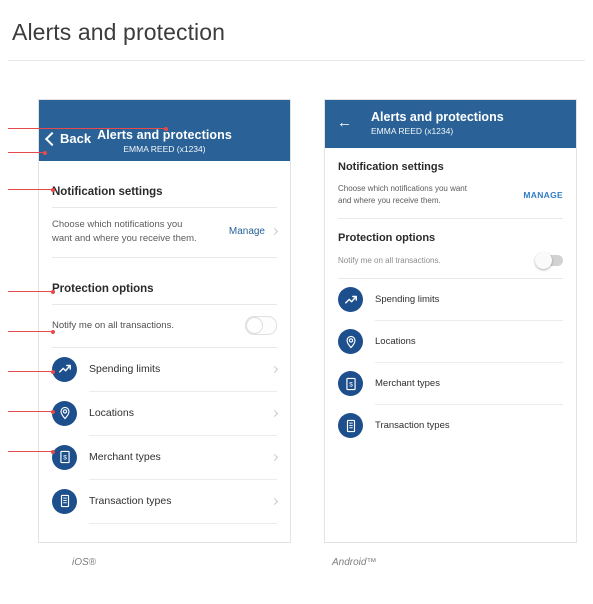 The width and height of the screenshot is (593, 604). Describe the element at coordinates (407, 383) in the screenshot. I see `android-option-label: Merchant types` at that location.